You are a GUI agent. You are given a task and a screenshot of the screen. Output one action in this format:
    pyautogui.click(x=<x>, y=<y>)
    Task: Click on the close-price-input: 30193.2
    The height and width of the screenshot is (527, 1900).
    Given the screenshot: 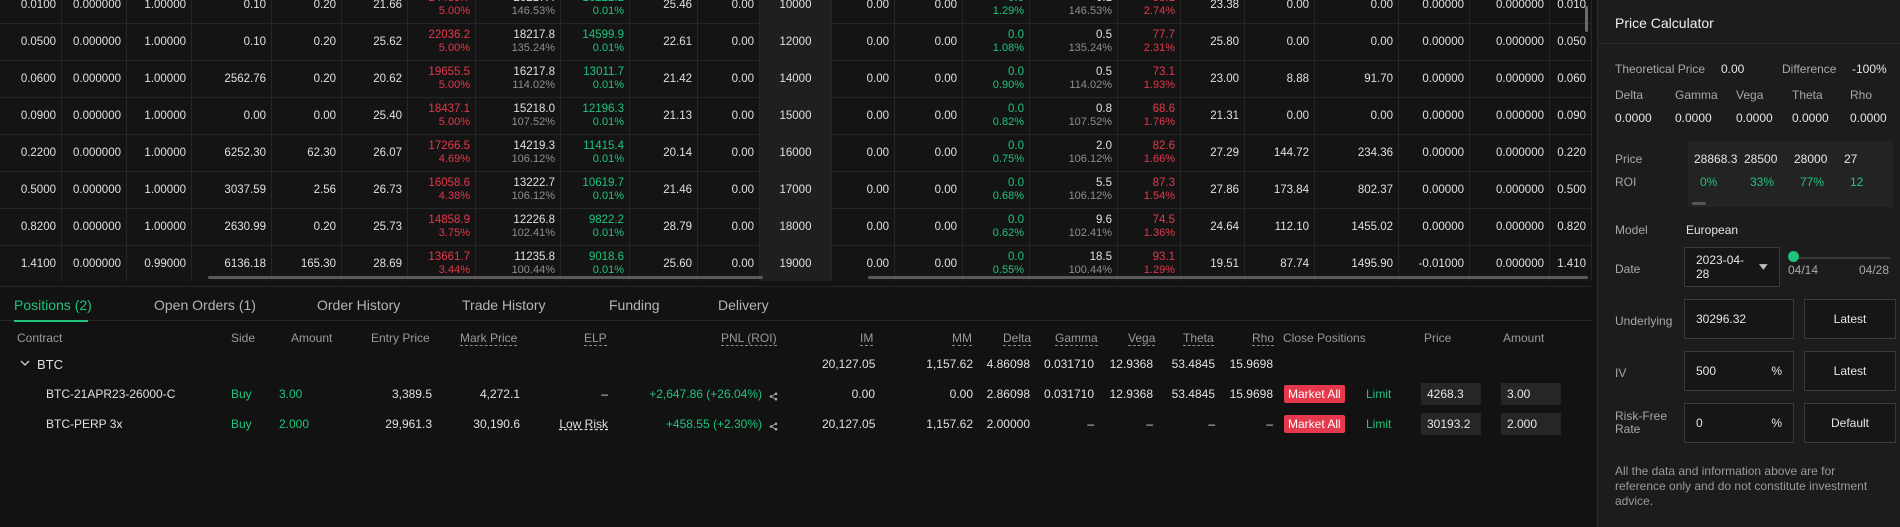 What is the action you would take?
    pyautogui.click(x=1451, y=424)
    